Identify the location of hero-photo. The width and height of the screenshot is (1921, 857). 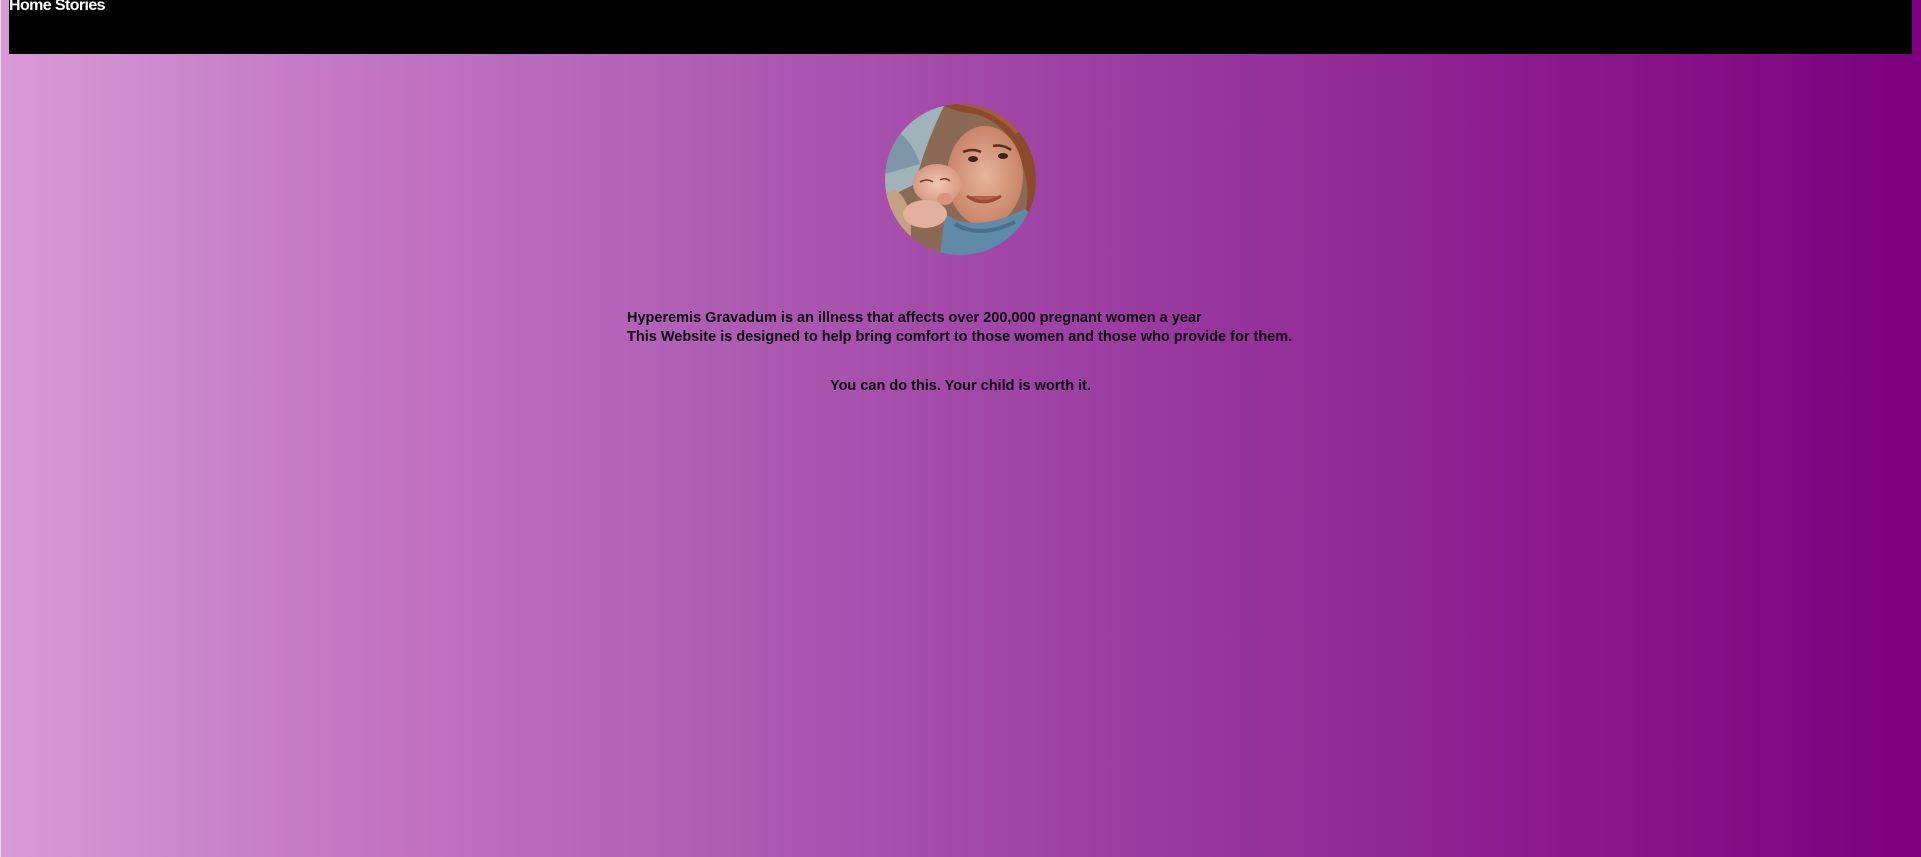
(960, 179).